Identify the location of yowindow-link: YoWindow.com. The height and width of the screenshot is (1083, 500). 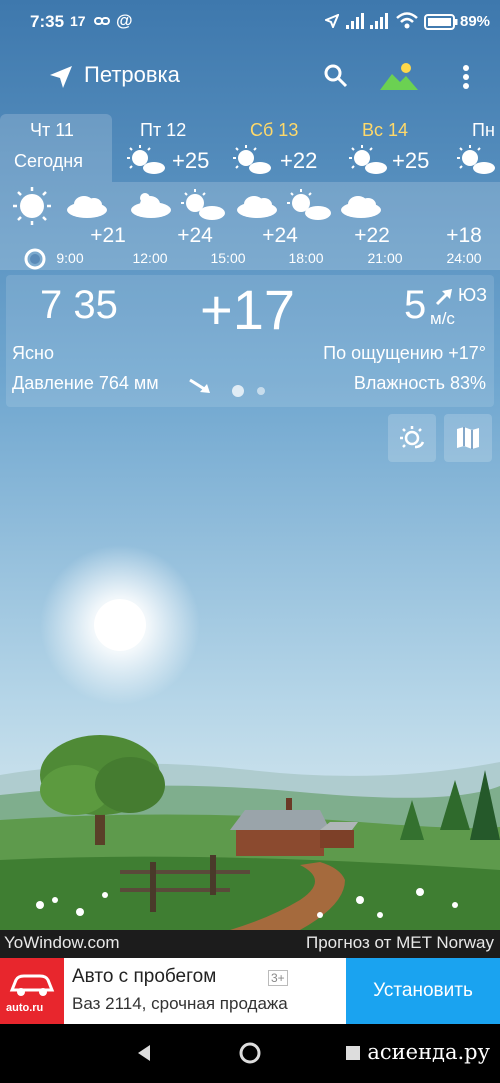
(62, 943).